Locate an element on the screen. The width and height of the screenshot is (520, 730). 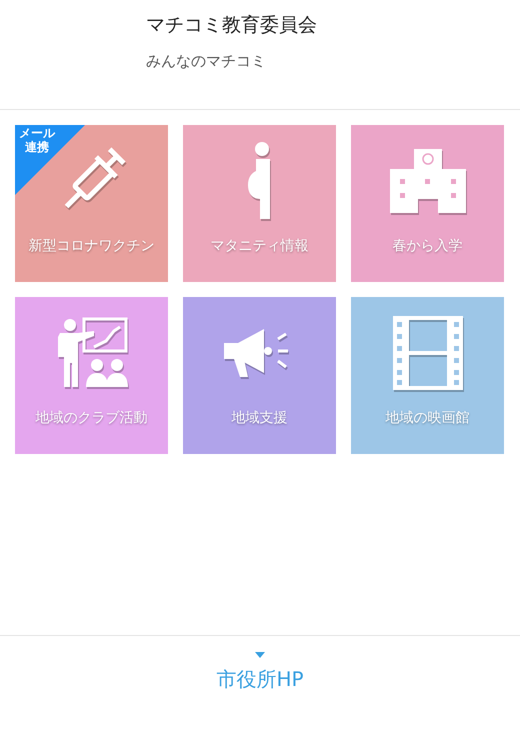
tile-label: 春から入学 is located at coordinates (427, 246).